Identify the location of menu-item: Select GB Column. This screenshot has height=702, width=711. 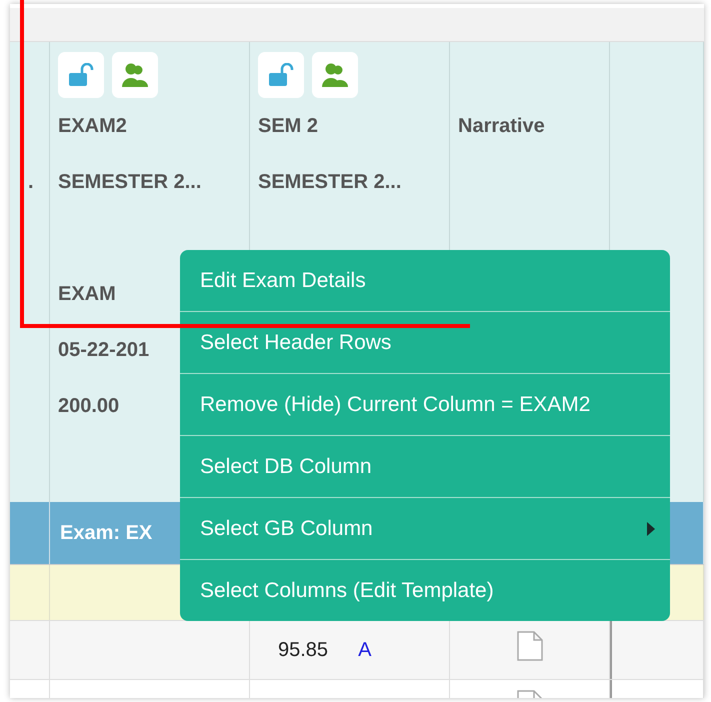
(425, 529).